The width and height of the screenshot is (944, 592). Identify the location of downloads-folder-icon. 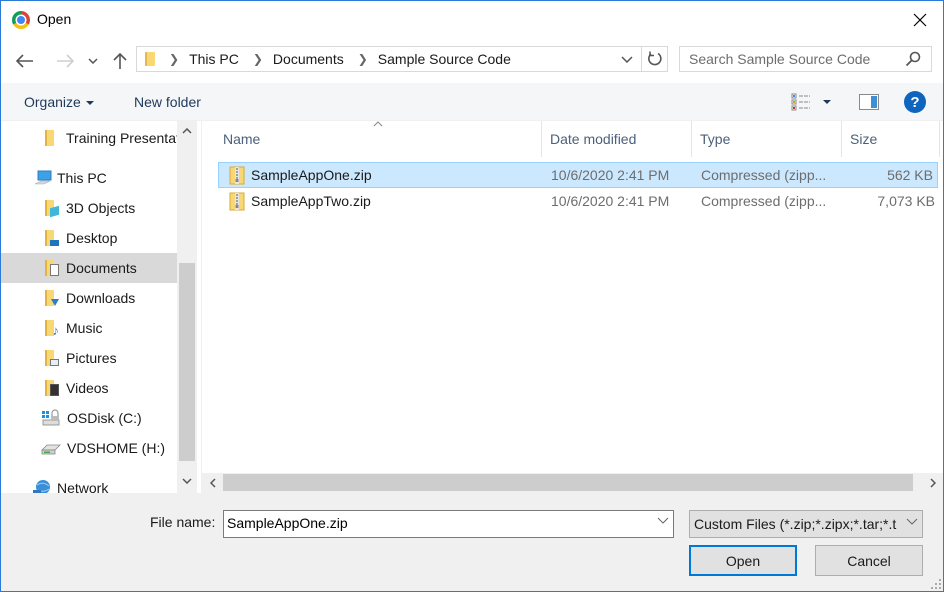
(52, 298).